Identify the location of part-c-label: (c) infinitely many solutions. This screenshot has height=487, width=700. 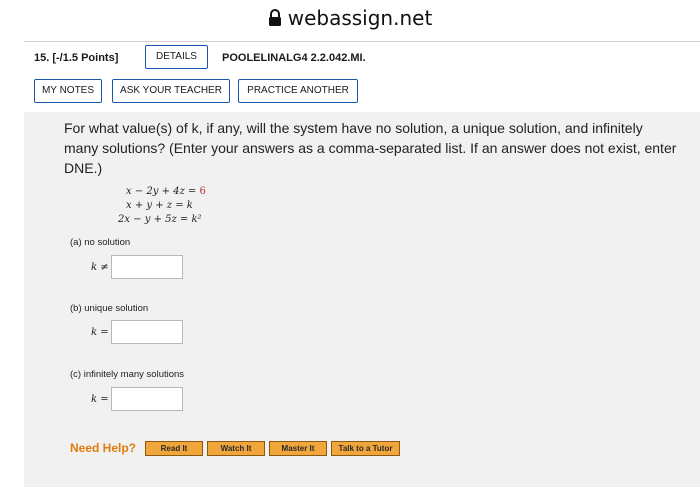
(127, 374).